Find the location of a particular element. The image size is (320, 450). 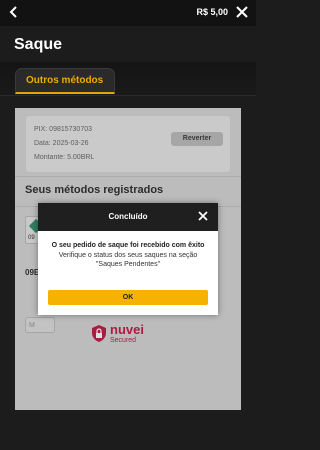

dialog-title: Concluído is located at coordinates (128, 216).